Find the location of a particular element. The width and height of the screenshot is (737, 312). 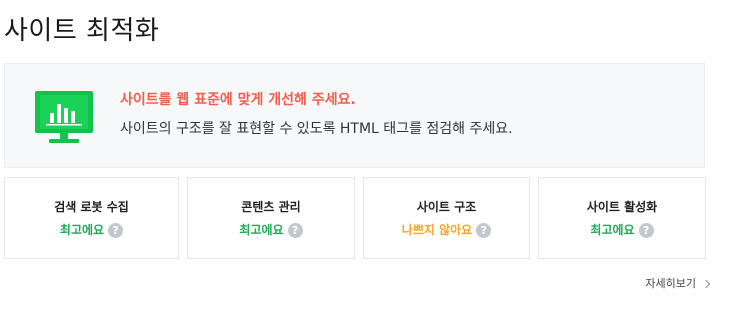

card-title: 사이트 구조 is located at coordinates (446, 207).